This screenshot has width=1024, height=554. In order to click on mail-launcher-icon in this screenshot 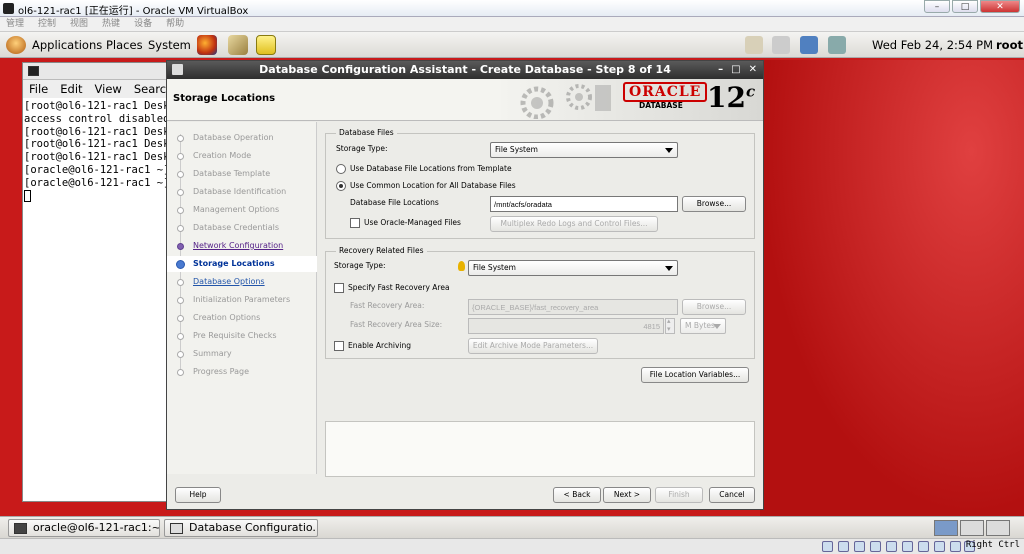, I will do `click(238, 45)`.